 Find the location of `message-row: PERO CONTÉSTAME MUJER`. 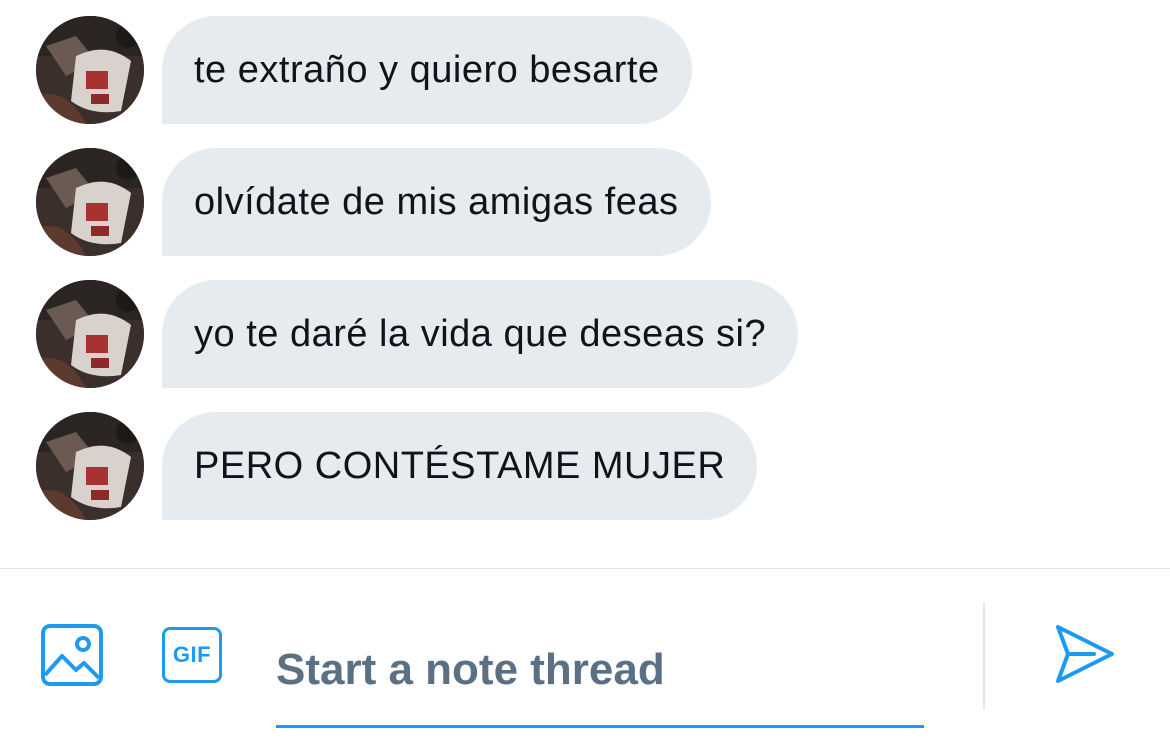

message-row: PERO CONTÉSTAME MUJER is located at coordinates (585, 466).